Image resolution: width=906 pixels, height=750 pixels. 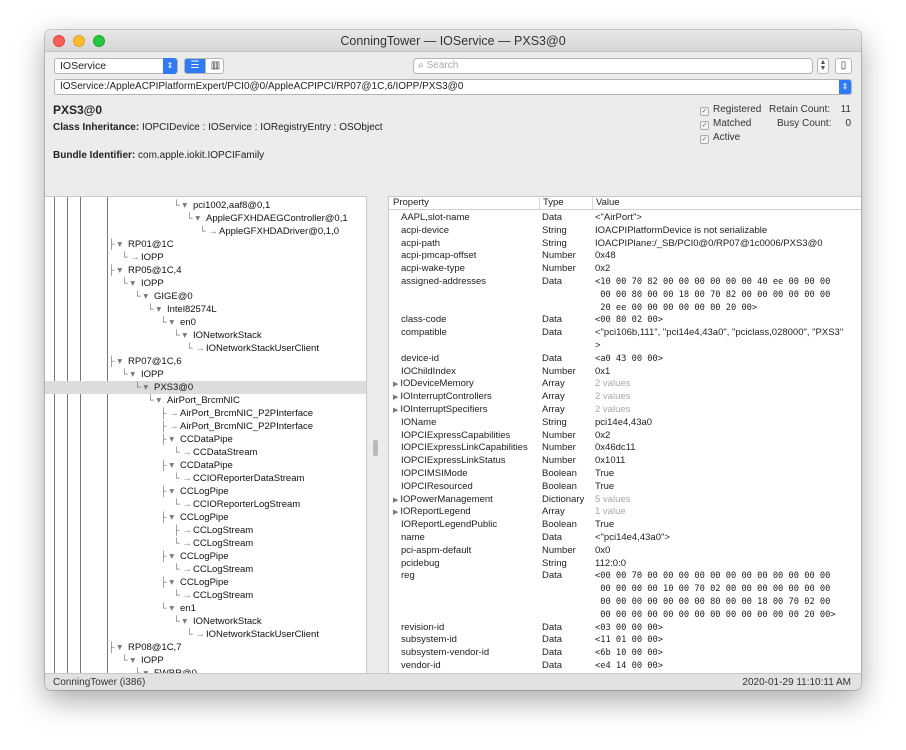 What do you see at coordinates (205, 530) in the screenshot?
I see `tree-node: ├ → CCLogStream` at bounding box center [205, 530].